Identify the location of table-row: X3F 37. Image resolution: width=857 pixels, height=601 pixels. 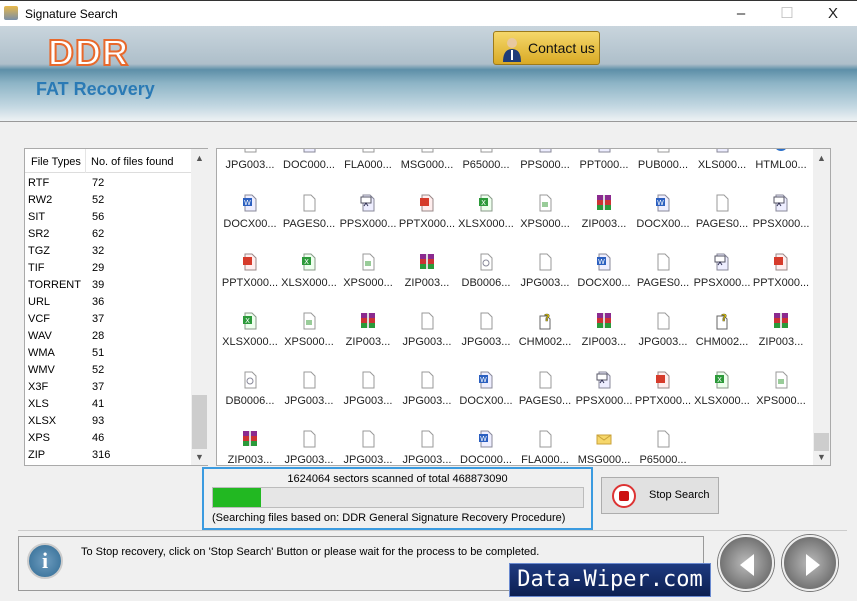
(108, 387).